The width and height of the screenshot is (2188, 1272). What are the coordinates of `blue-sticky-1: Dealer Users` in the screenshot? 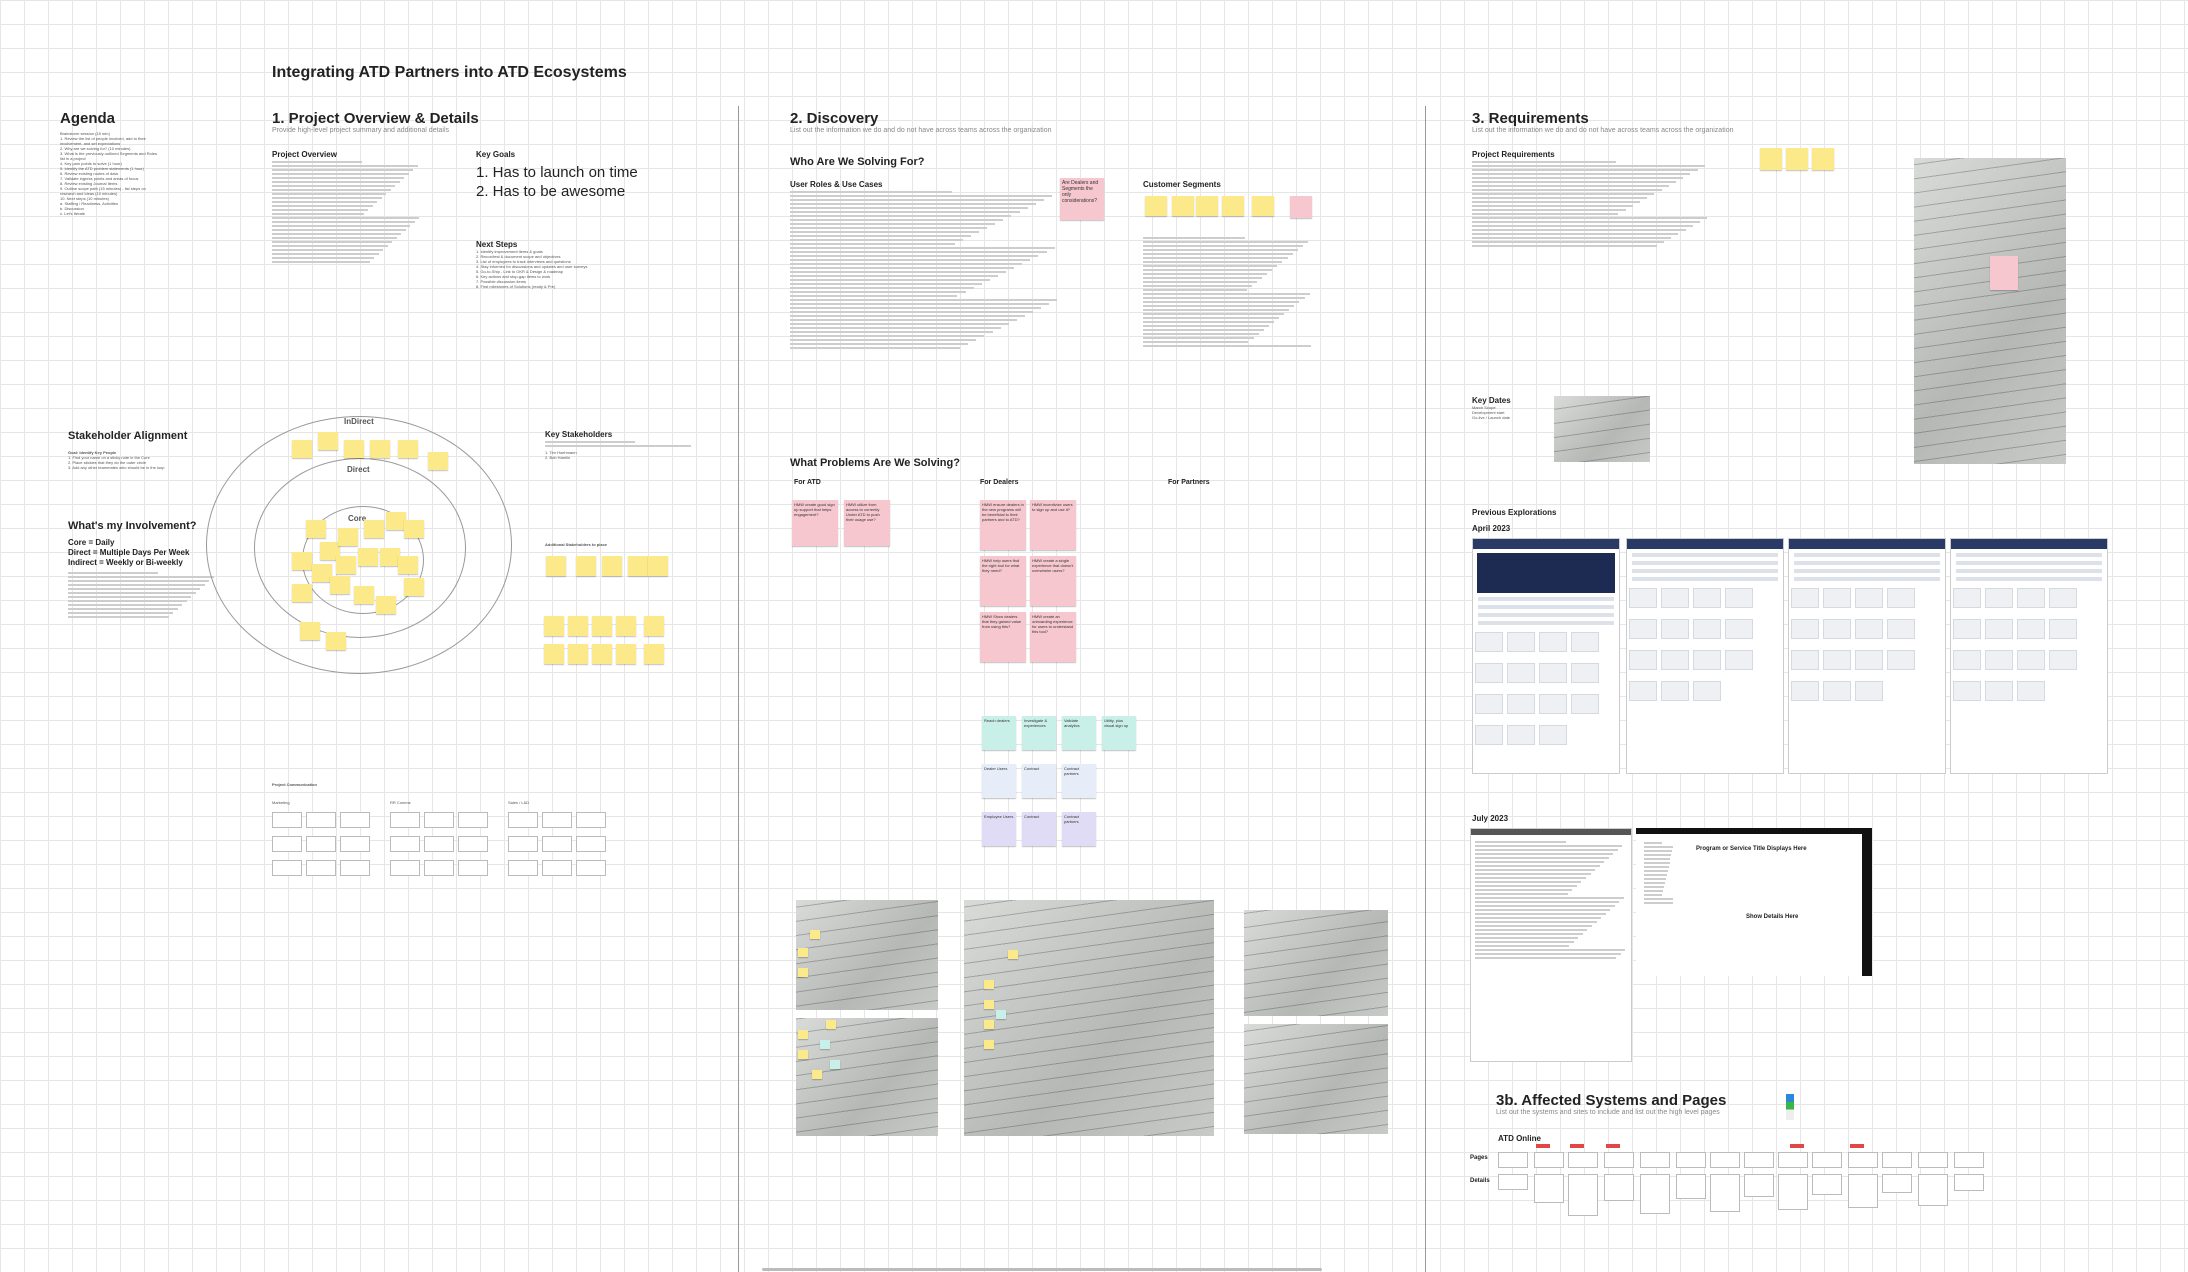 It's located at (999, 781).